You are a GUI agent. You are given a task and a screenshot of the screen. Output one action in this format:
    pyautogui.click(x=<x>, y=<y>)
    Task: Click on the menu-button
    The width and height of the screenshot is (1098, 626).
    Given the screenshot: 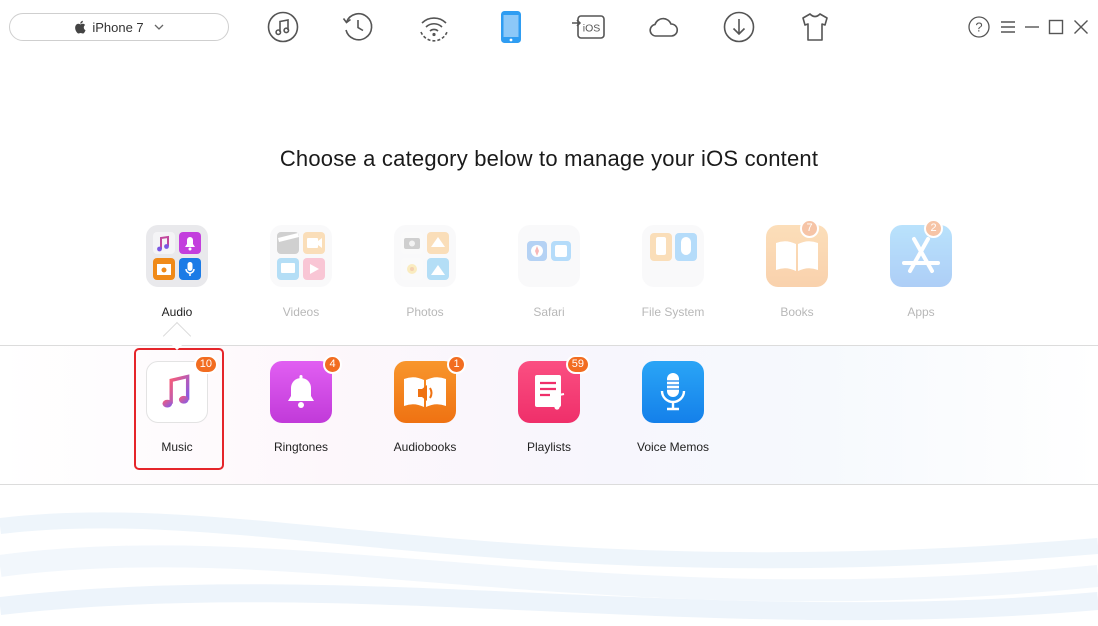 What is the action you would take?
    pyautogui.click(x=1008, y=27)
    